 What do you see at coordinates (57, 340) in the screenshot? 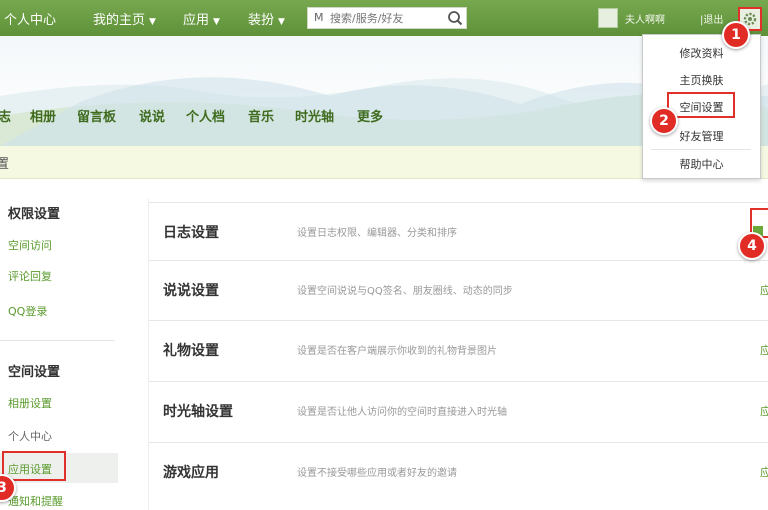
I see `sidebar-divider` at bounding box center [57, 340].